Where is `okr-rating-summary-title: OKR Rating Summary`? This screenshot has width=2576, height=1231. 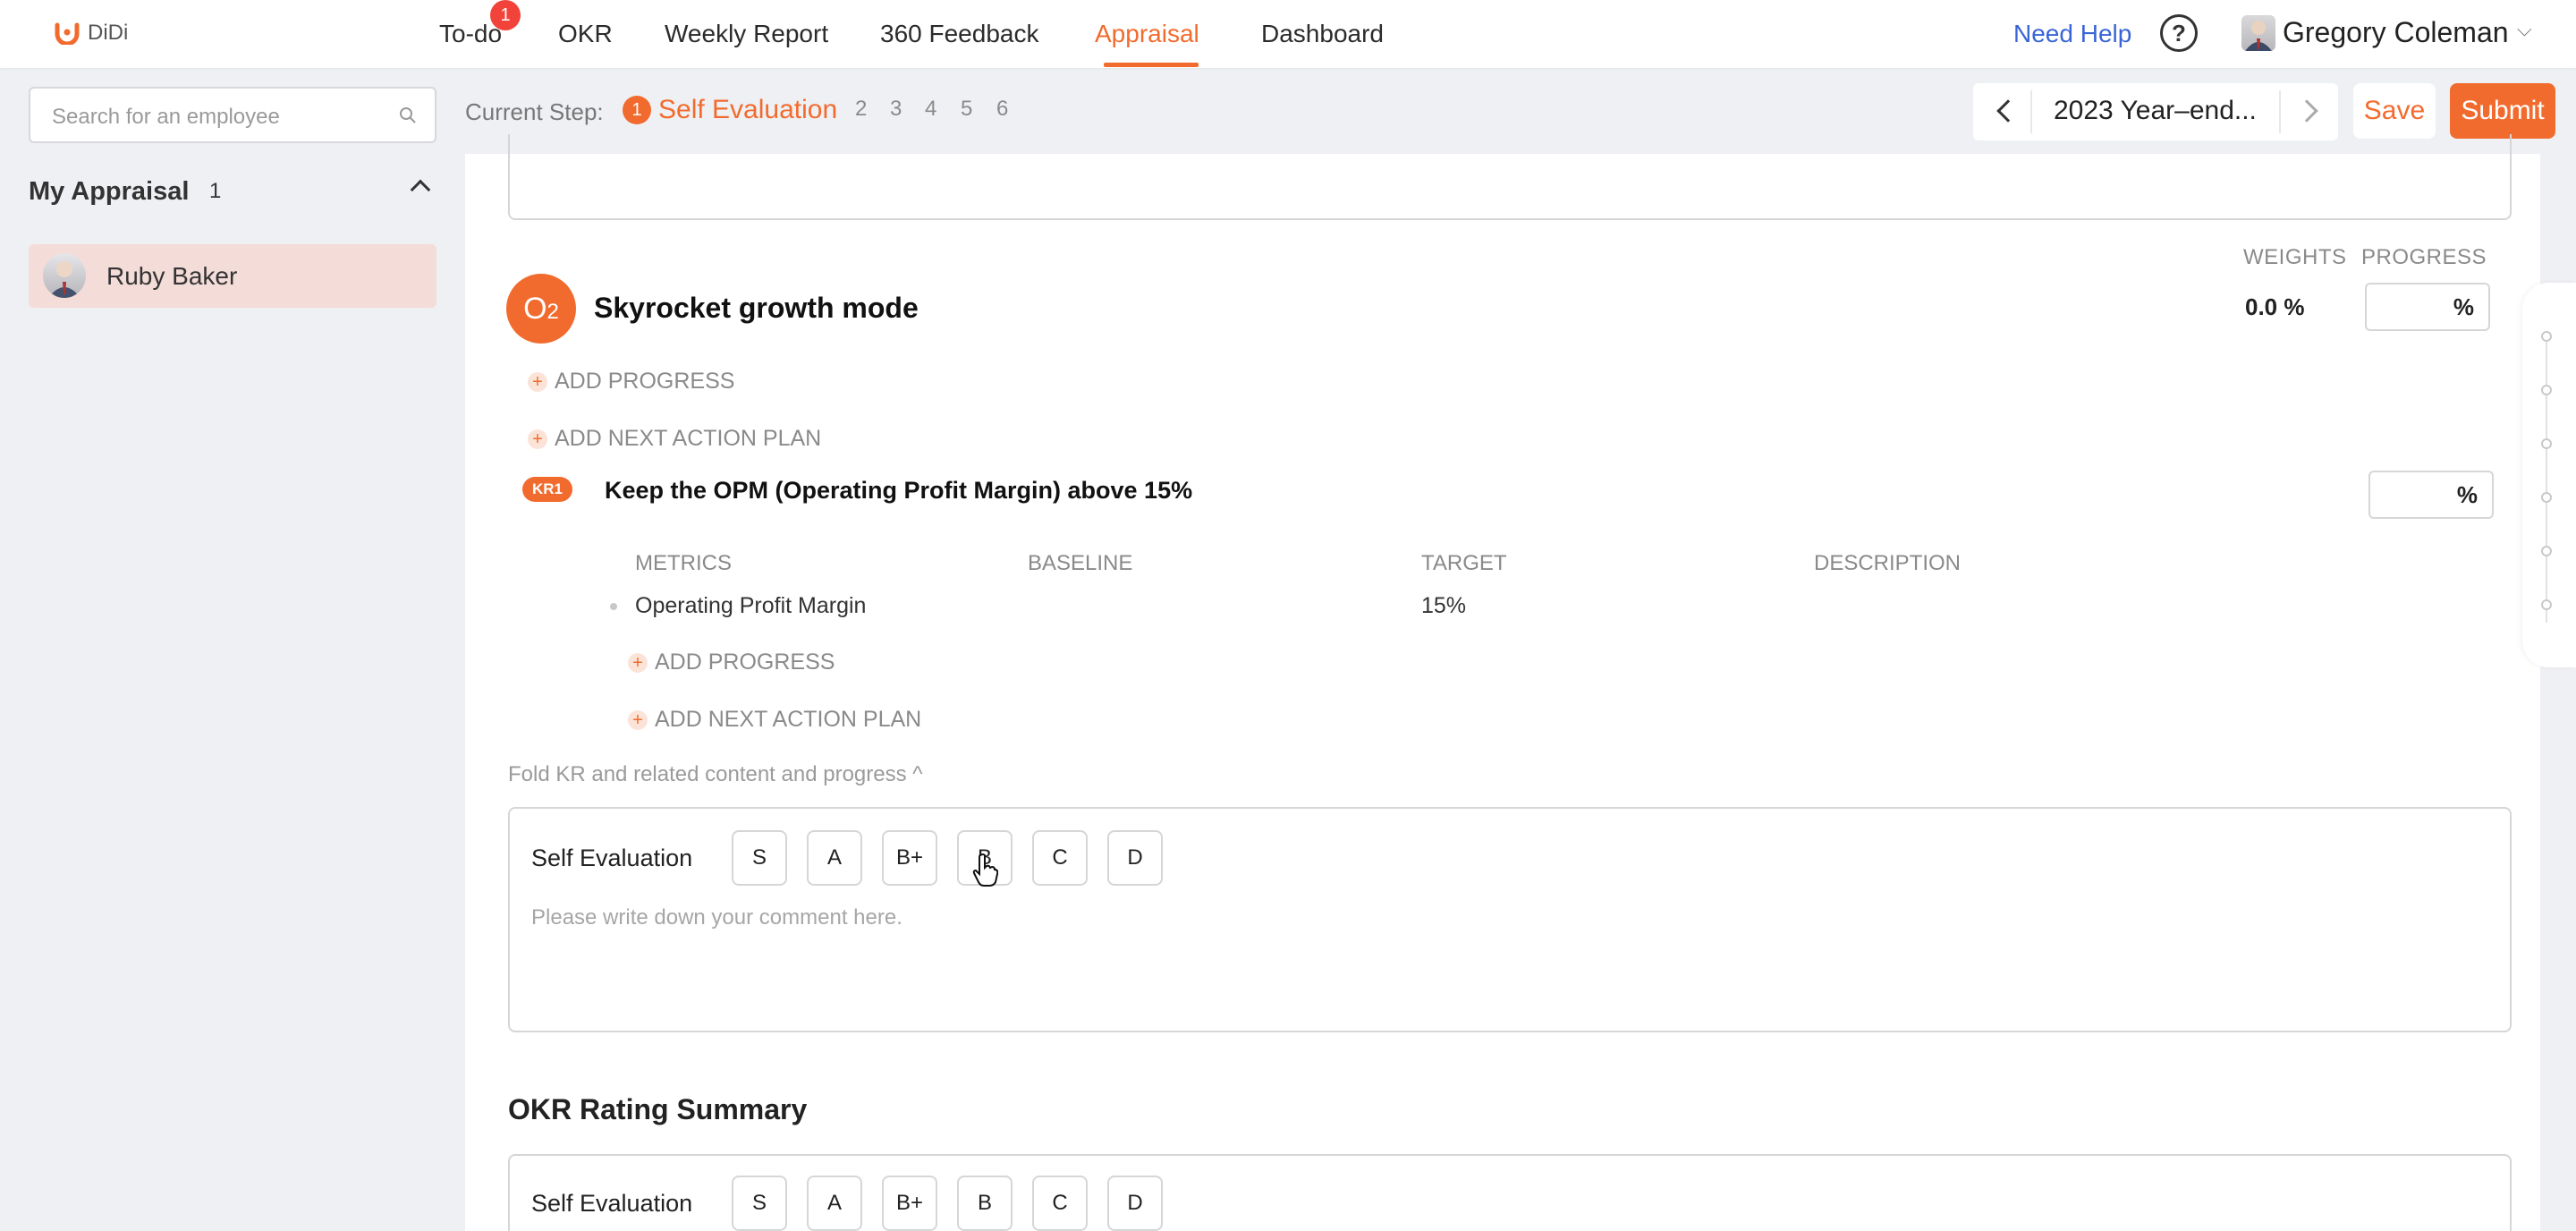 okr-rating-summary-title: OKR Rating Summary is located at coordinates (658, 1109).